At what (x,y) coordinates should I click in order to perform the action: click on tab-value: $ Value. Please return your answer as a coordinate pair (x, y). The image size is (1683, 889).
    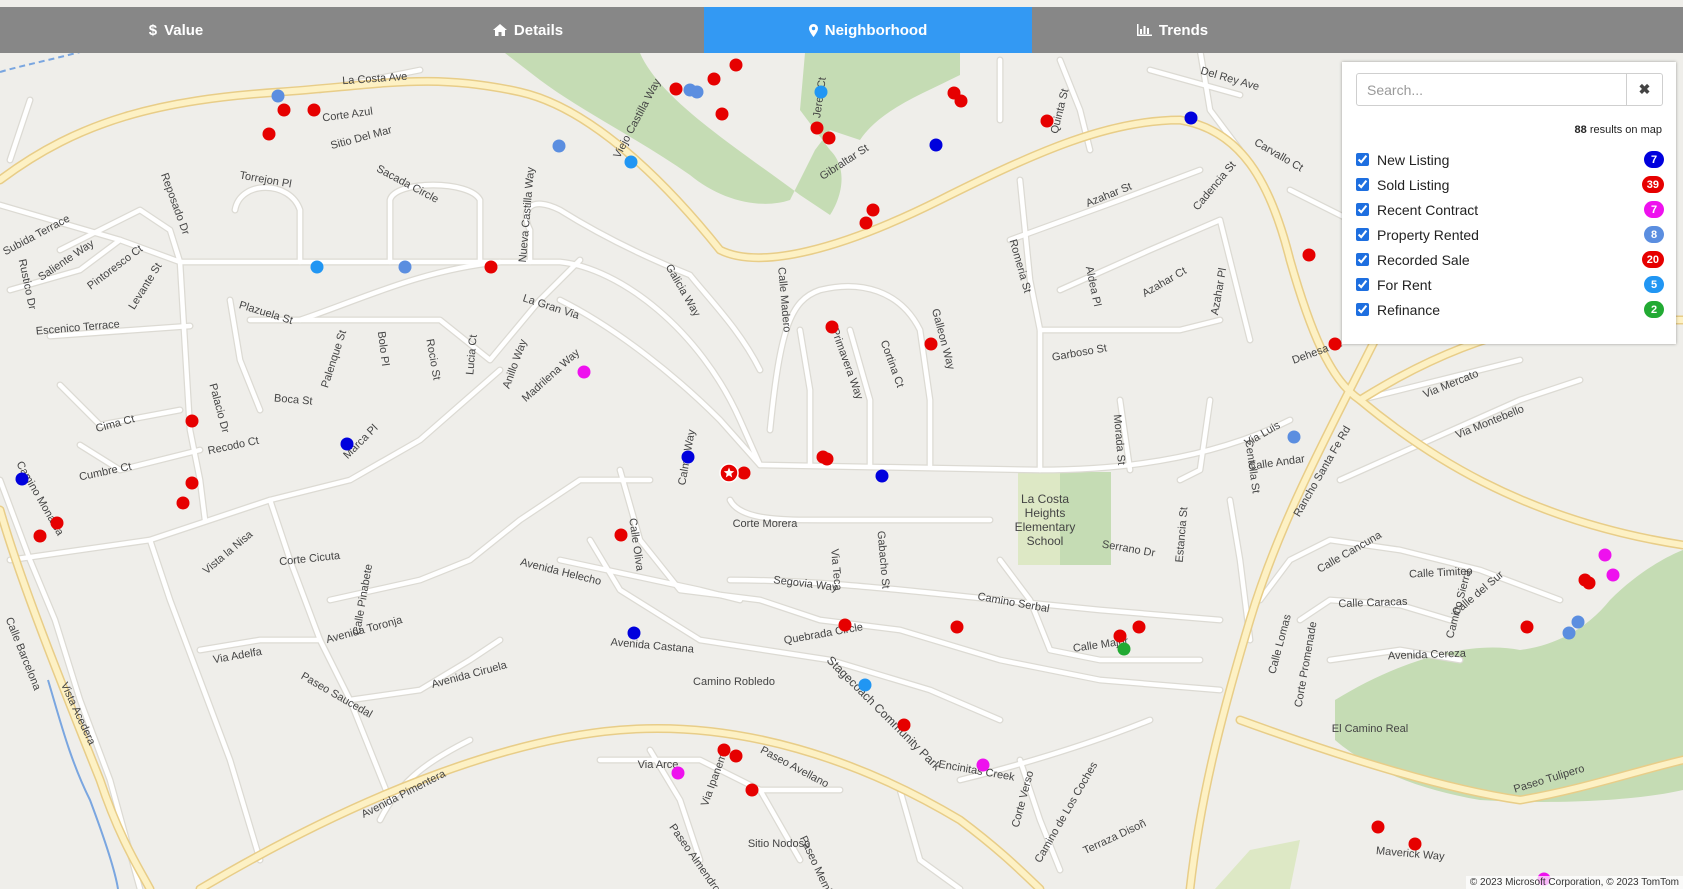
    Looking at the image, I should click on (176, 30).